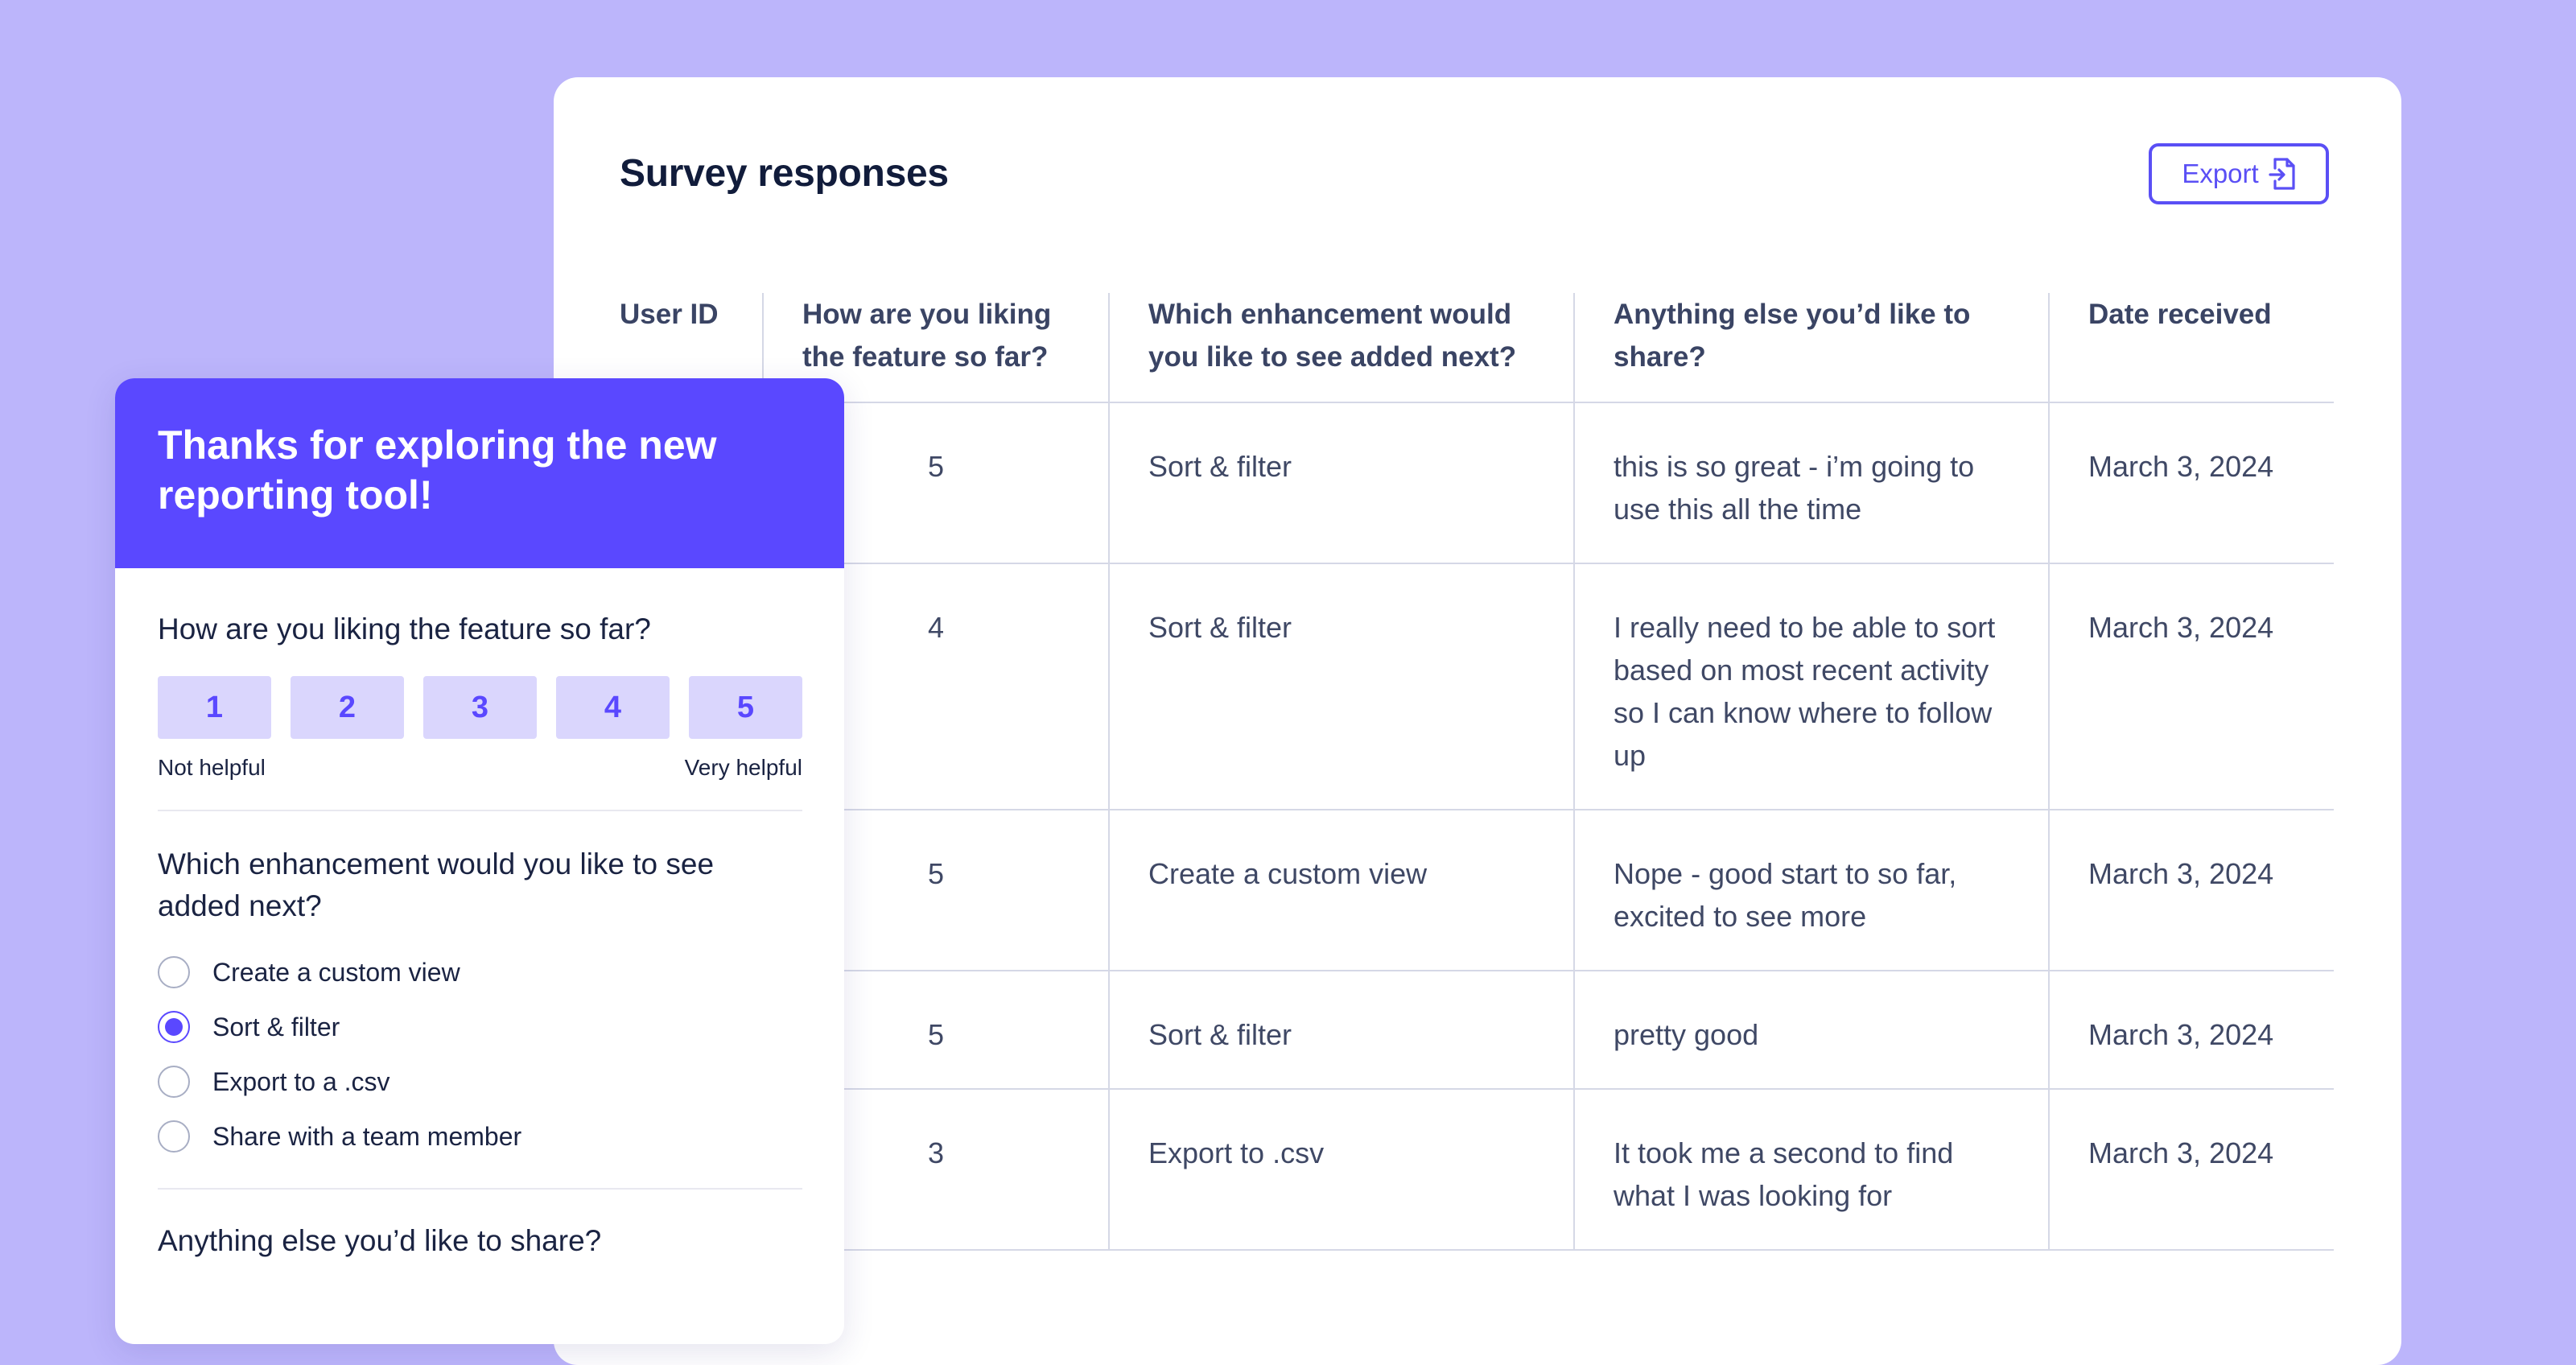 The image size is (2576, 1365). I want to click on scale-low-label: Not helpful, so click(212, 767).